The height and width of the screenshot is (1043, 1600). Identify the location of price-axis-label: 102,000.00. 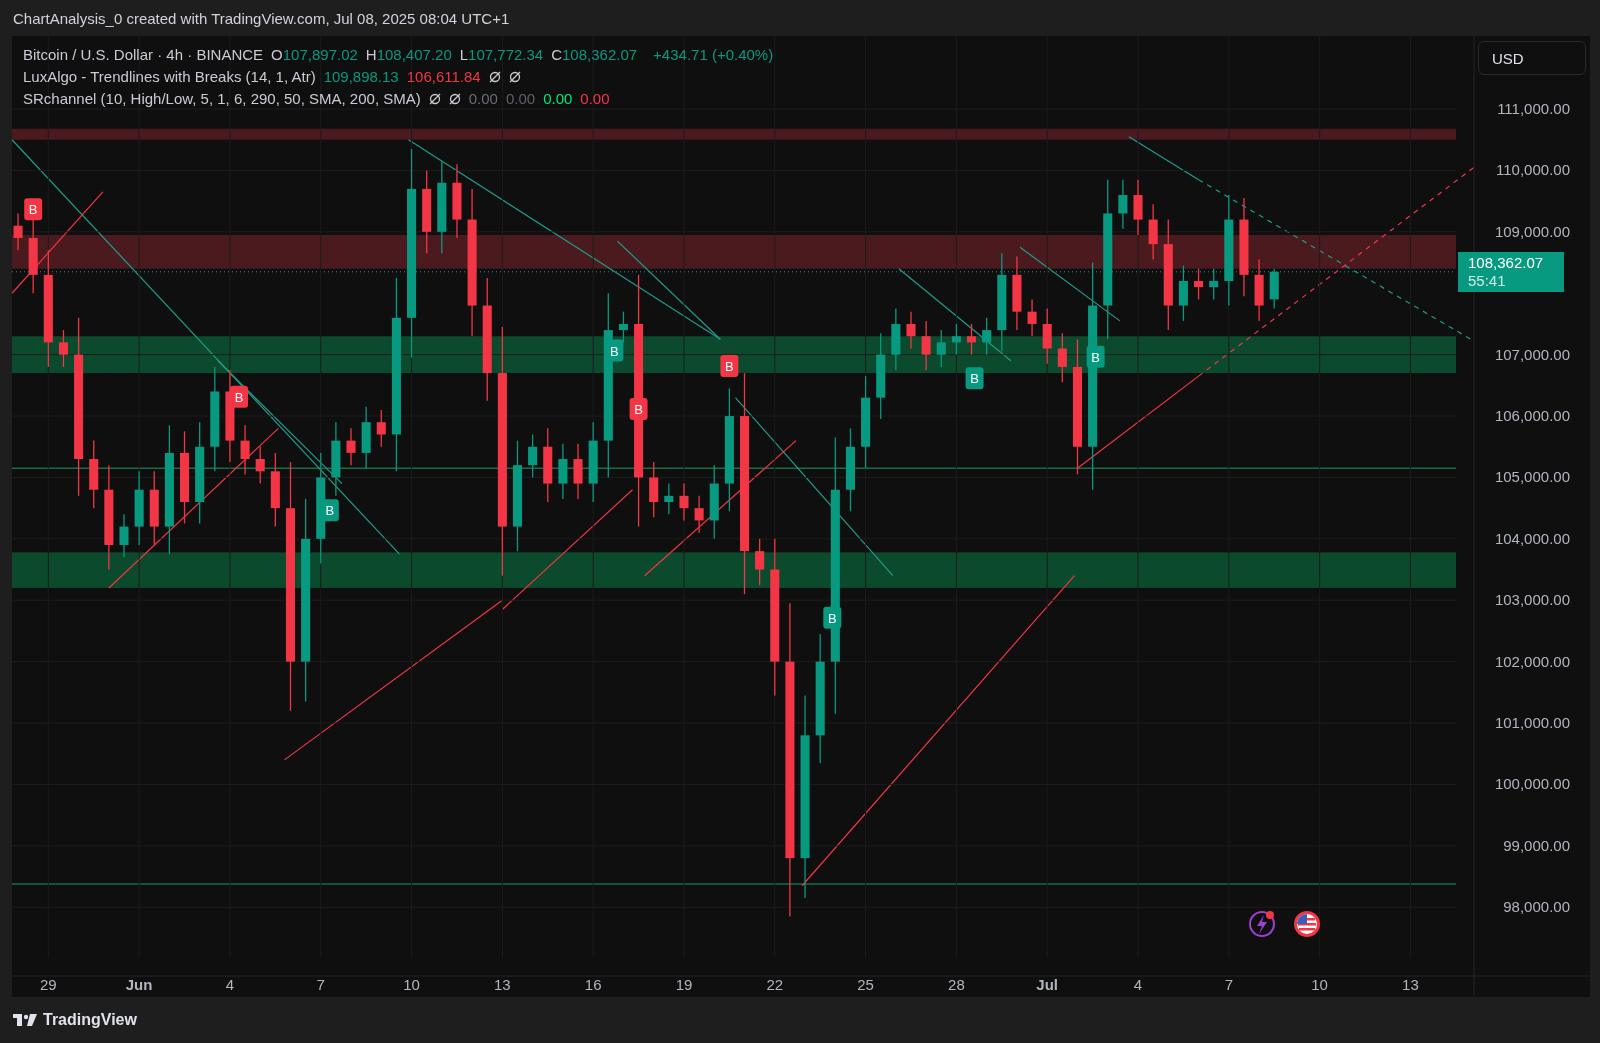
(1532, 661).